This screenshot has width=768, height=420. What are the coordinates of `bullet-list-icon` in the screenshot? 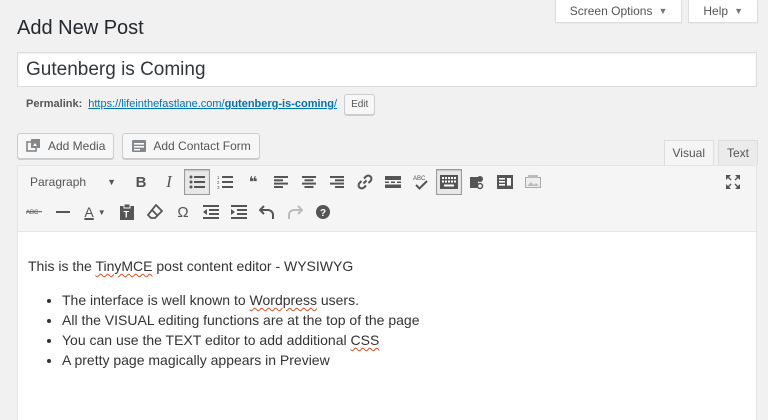 It's located at (197, 182).